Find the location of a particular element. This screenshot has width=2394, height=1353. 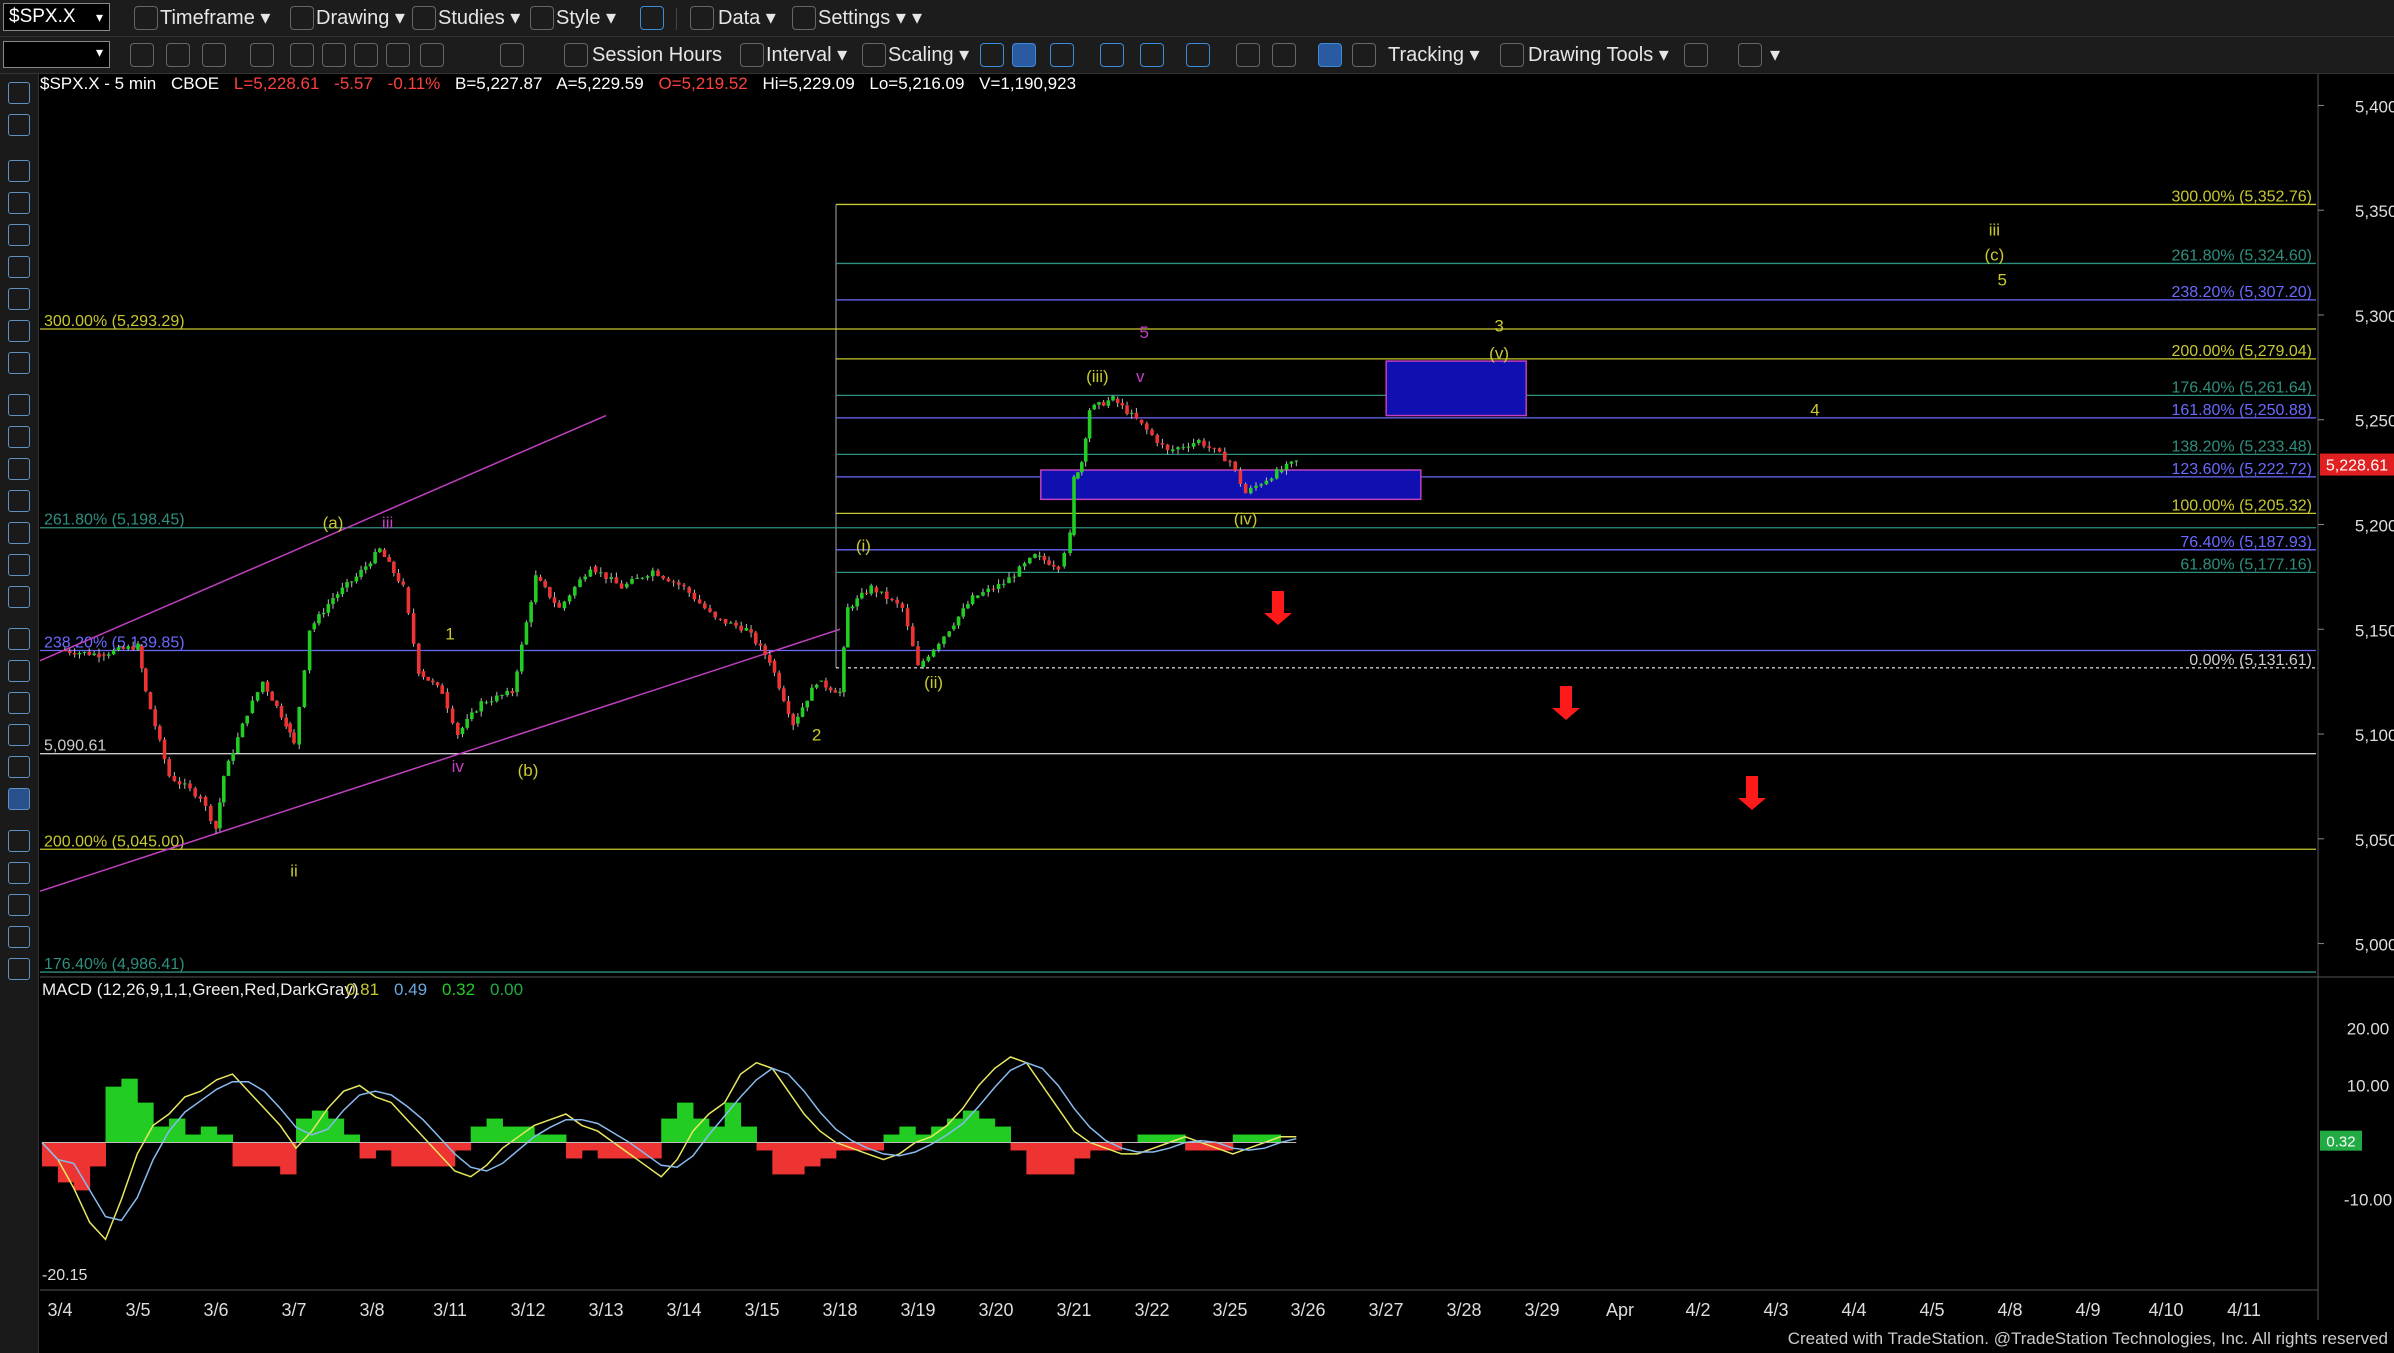

date-tick-label: 3/11 is located at coordinates (450, 1310).